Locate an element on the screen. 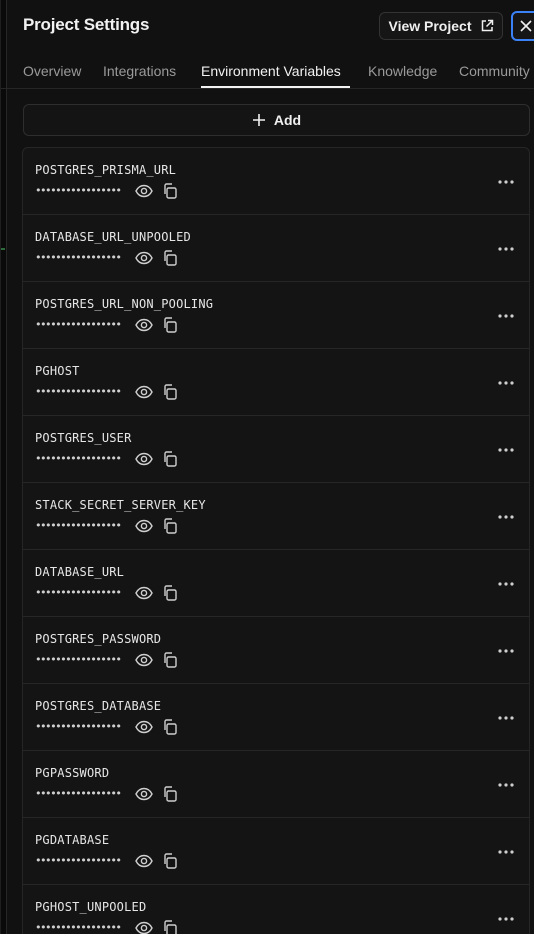  env-var-row: DATABASE_URL ••••••••••••••••• is located at coordinates (276, 583).